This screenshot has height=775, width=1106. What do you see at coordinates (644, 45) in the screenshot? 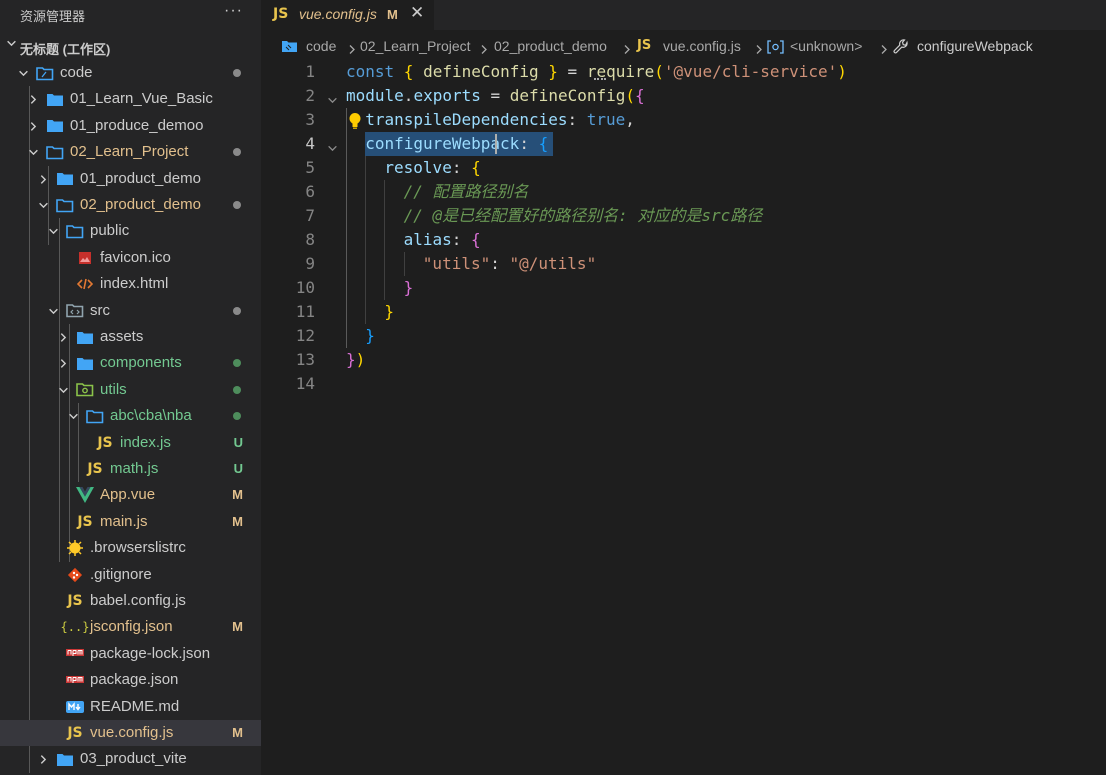
I see `javascript-file-icon: JS` at bounding box center [644, 45].